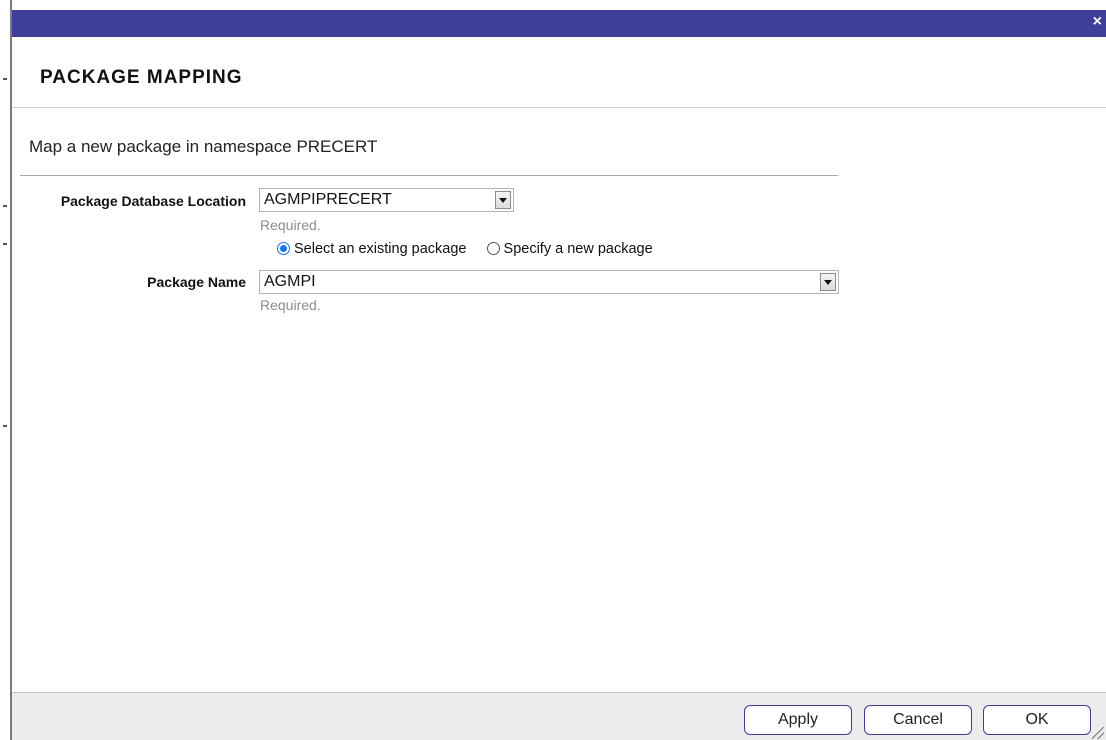 This screenshot has width=1106, height=740. What do you see at coordinates (1097, 22) in the screenshot?
I see `close-icon: ×` at bounding box center [1097, 22].